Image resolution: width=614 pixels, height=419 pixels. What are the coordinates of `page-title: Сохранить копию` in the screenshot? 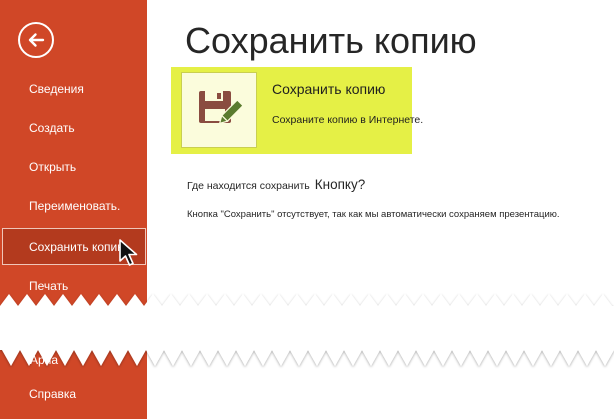 It's located at (331, 40).